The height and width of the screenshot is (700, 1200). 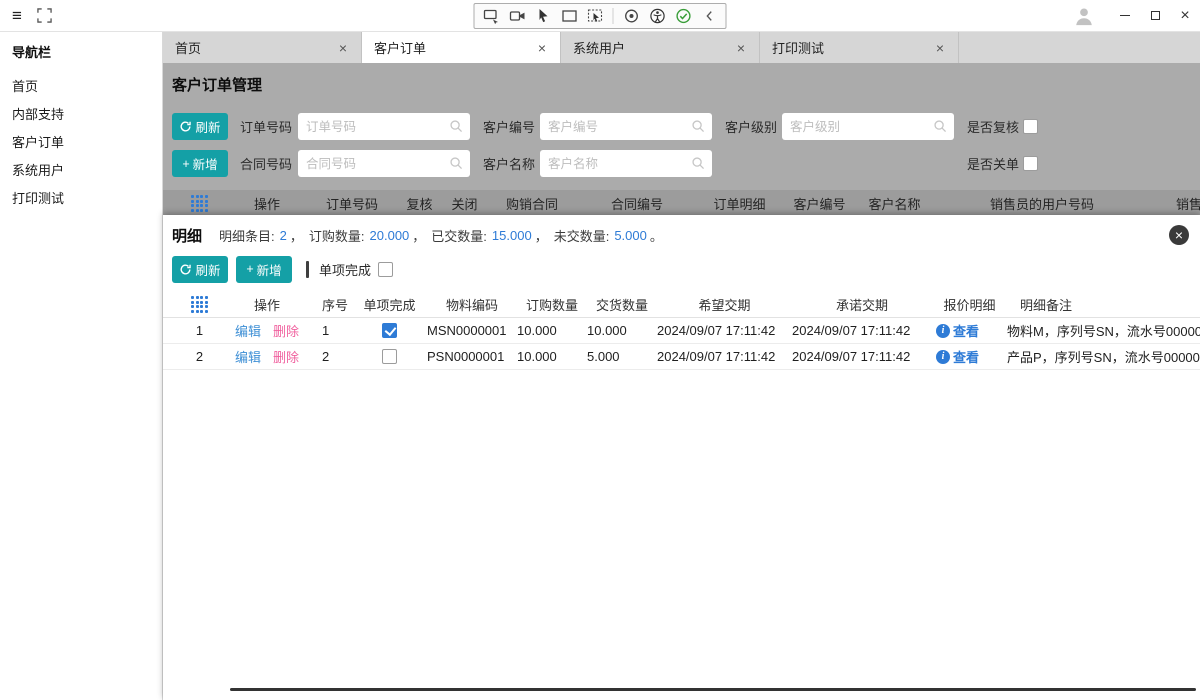 What do you see at coordinates (1031, 126) in the screenshot?
I see `reviewed-checkbox` at bounding box center [1031, 126].